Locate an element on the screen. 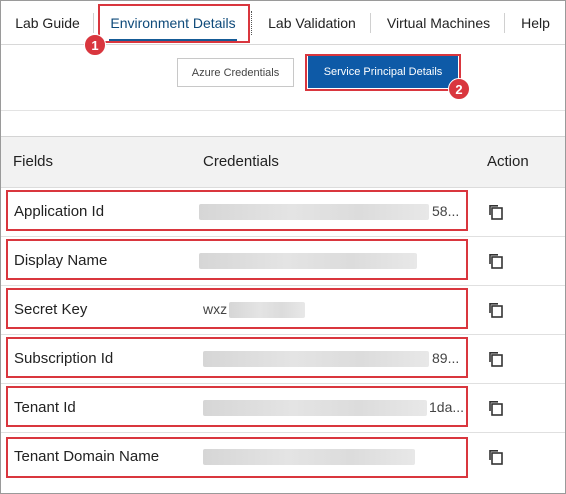 The height and width of the screenshot is (494, 566). active-tab-underline is located at coordinates (173, 40).